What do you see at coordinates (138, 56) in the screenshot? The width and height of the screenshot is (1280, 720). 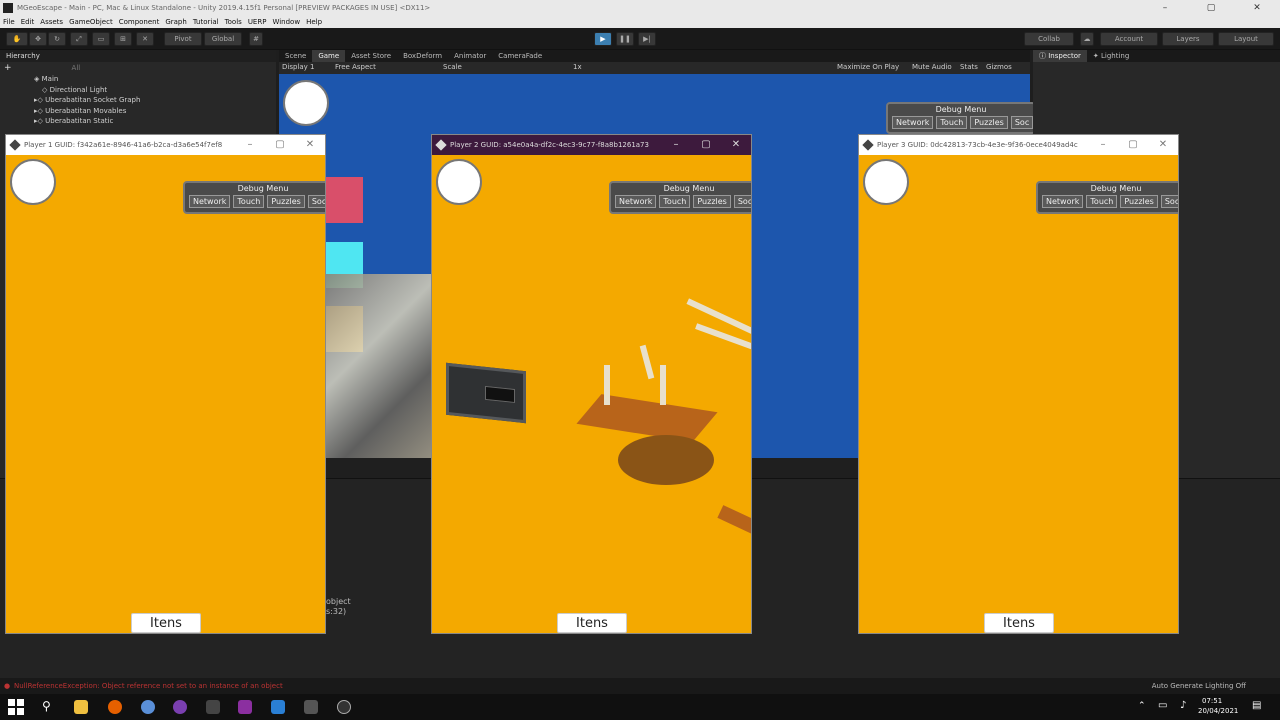 I see `hierarchy-tab: Hierarchy` at bounding box center [138, 56].